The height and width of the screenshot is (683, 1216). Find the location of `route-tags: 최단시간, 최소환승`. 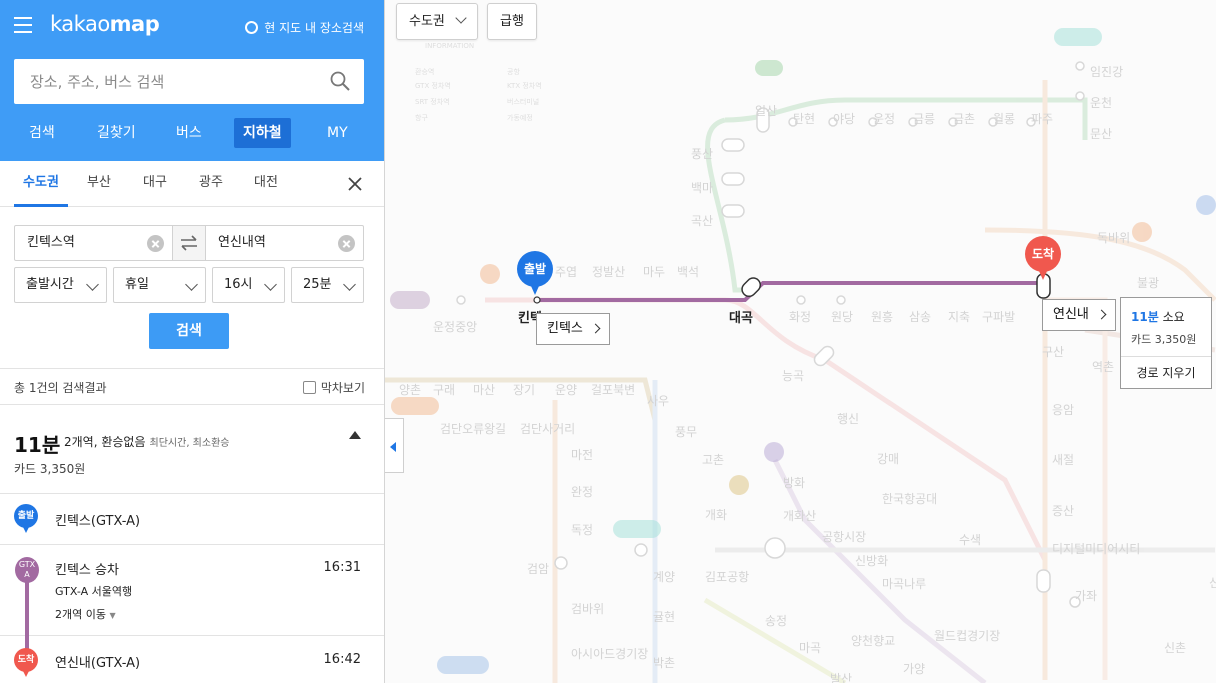

route-tags: 최단시간, 최소환승 is located at coordinates (189, 443).